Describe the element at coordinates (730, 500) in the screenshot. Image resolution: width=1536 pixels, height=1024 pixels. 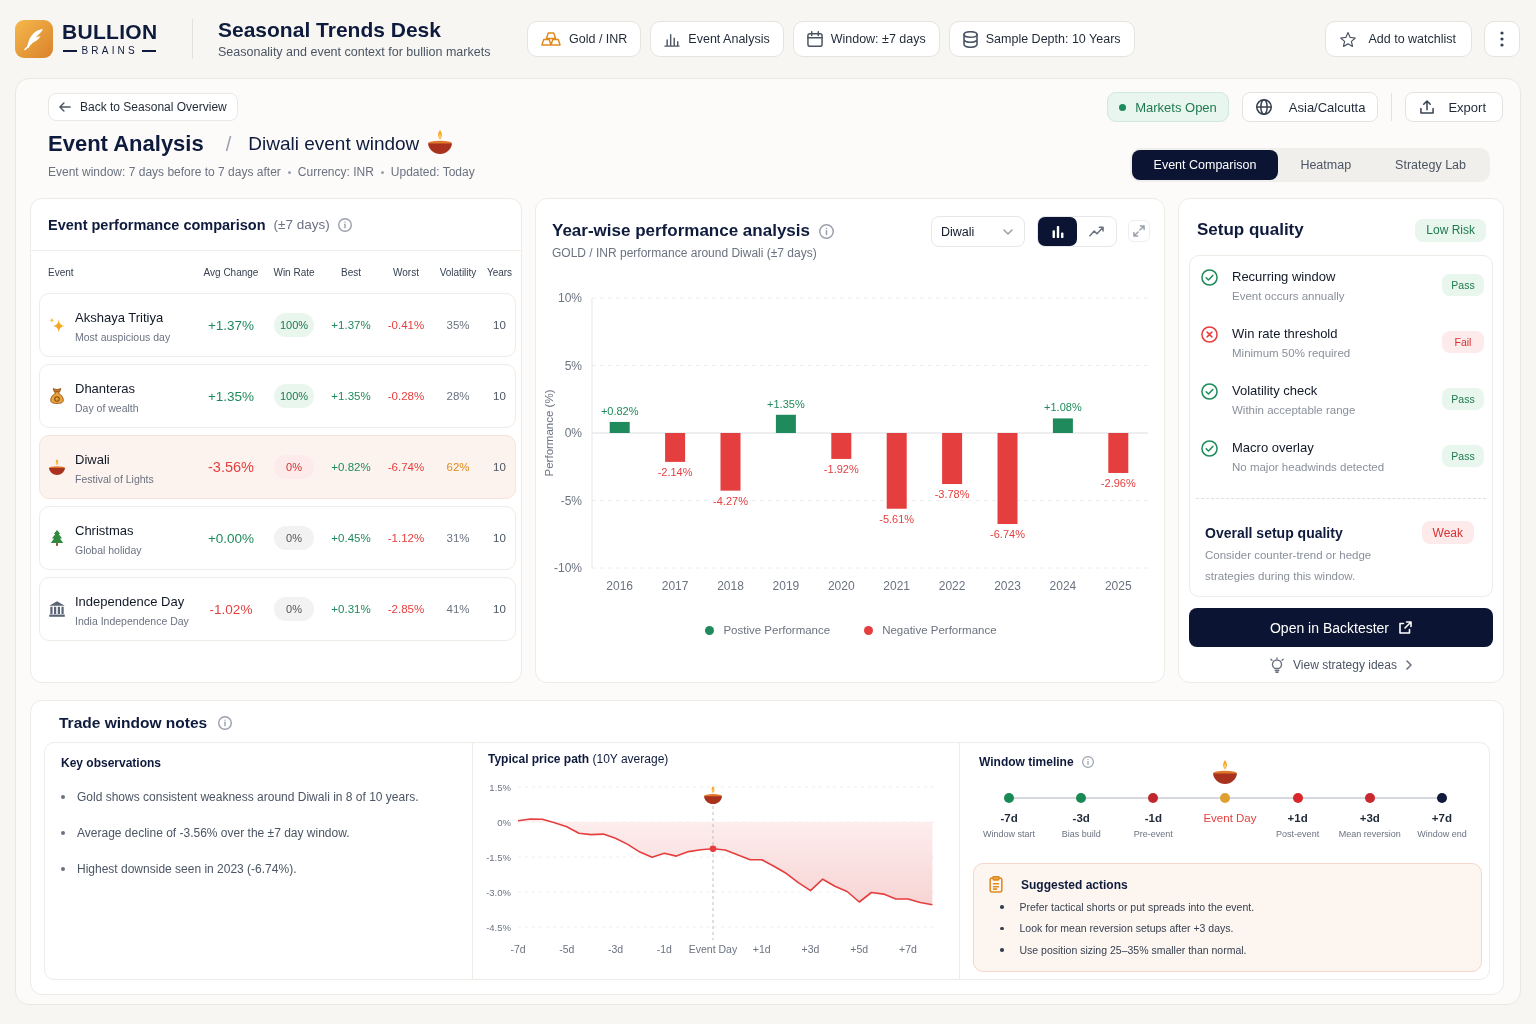
I see `bar-value-label: -4.27%` at that location.